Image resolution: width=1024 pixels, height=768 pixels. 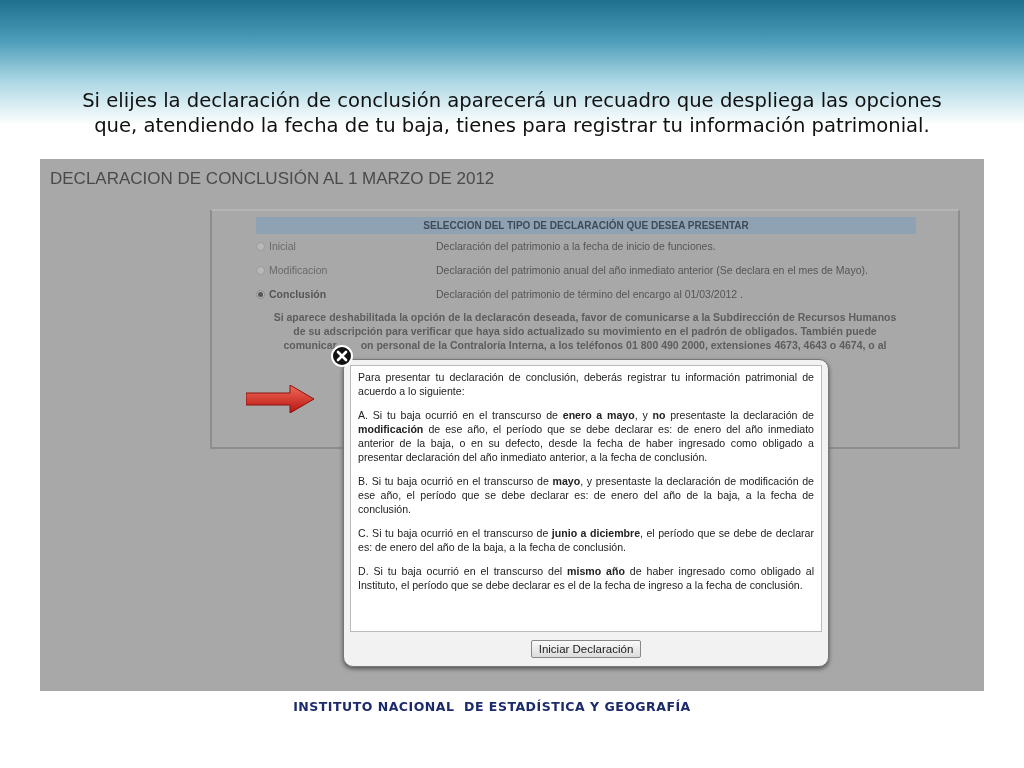 What do you see at coordinates (298, 270) in the screenshot?
I see `option-label: Modificacion` at bounding box center [298, 270].